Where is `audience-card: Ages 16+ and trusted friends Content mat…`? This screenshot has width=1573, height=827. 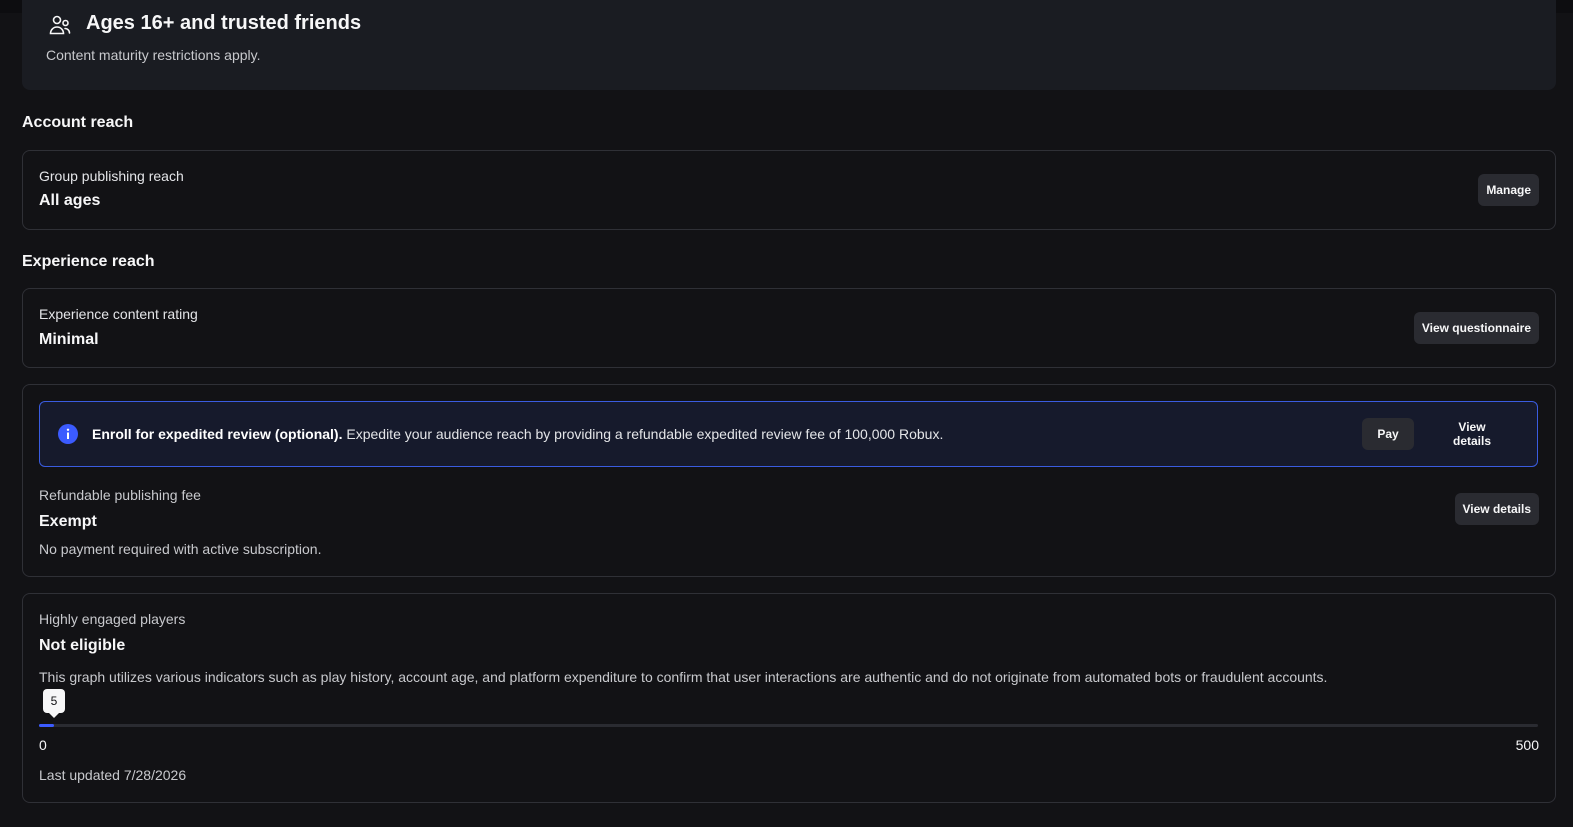
audience-card: Ages 16+ and trusted friends Content mat… is located at coordinates (789, 45).